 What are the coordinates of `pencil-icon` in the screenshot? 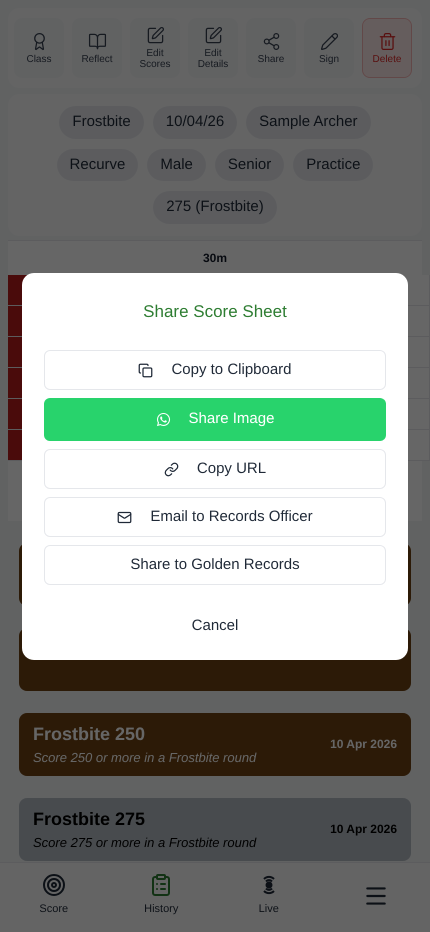 It's located at (329, 41).